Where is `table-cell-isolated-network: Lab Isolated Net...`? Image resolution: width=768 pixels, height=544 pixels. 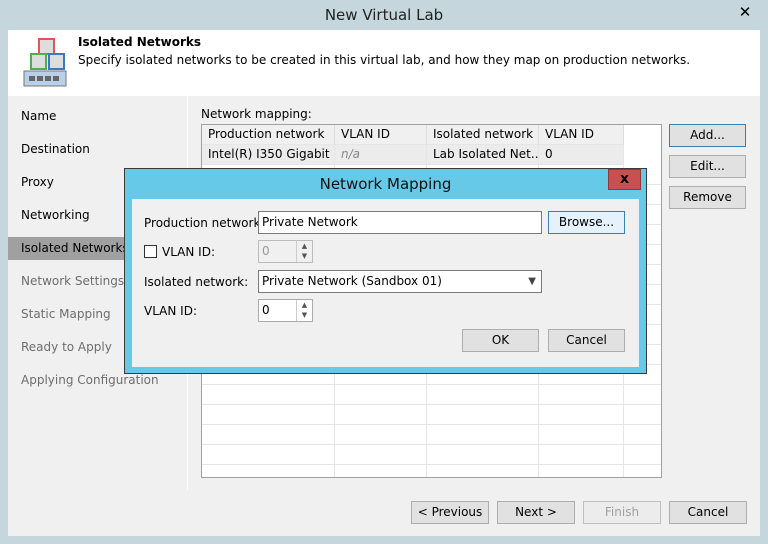 table-cell-isolated-network: Lab Isolated Net... is located at coordinates (483, 155).